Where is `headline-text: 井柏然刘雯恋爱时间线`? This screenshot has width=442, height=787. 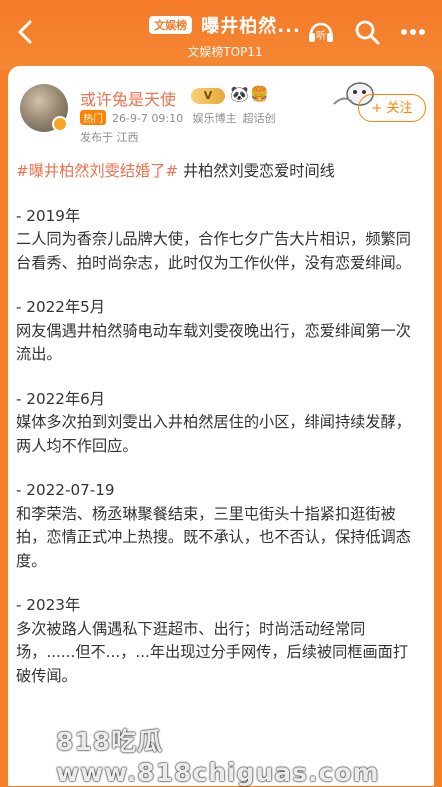
headline-text: 井柏然刘雯恋爱时间线 is located at coordinates (256, 171).